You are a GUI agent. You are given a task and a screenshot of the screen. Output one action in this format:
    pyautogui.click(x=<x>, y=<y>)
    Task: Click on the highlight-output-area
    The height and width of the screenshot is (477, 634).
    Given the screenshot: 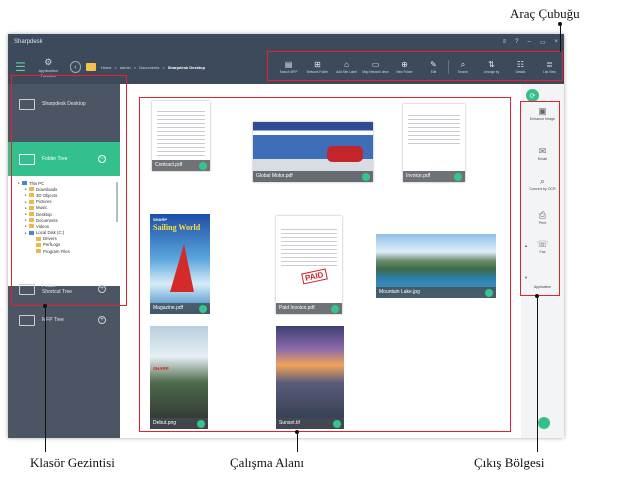 What is the action you would take?
    pyautogui.click(x=540, y=198)
    